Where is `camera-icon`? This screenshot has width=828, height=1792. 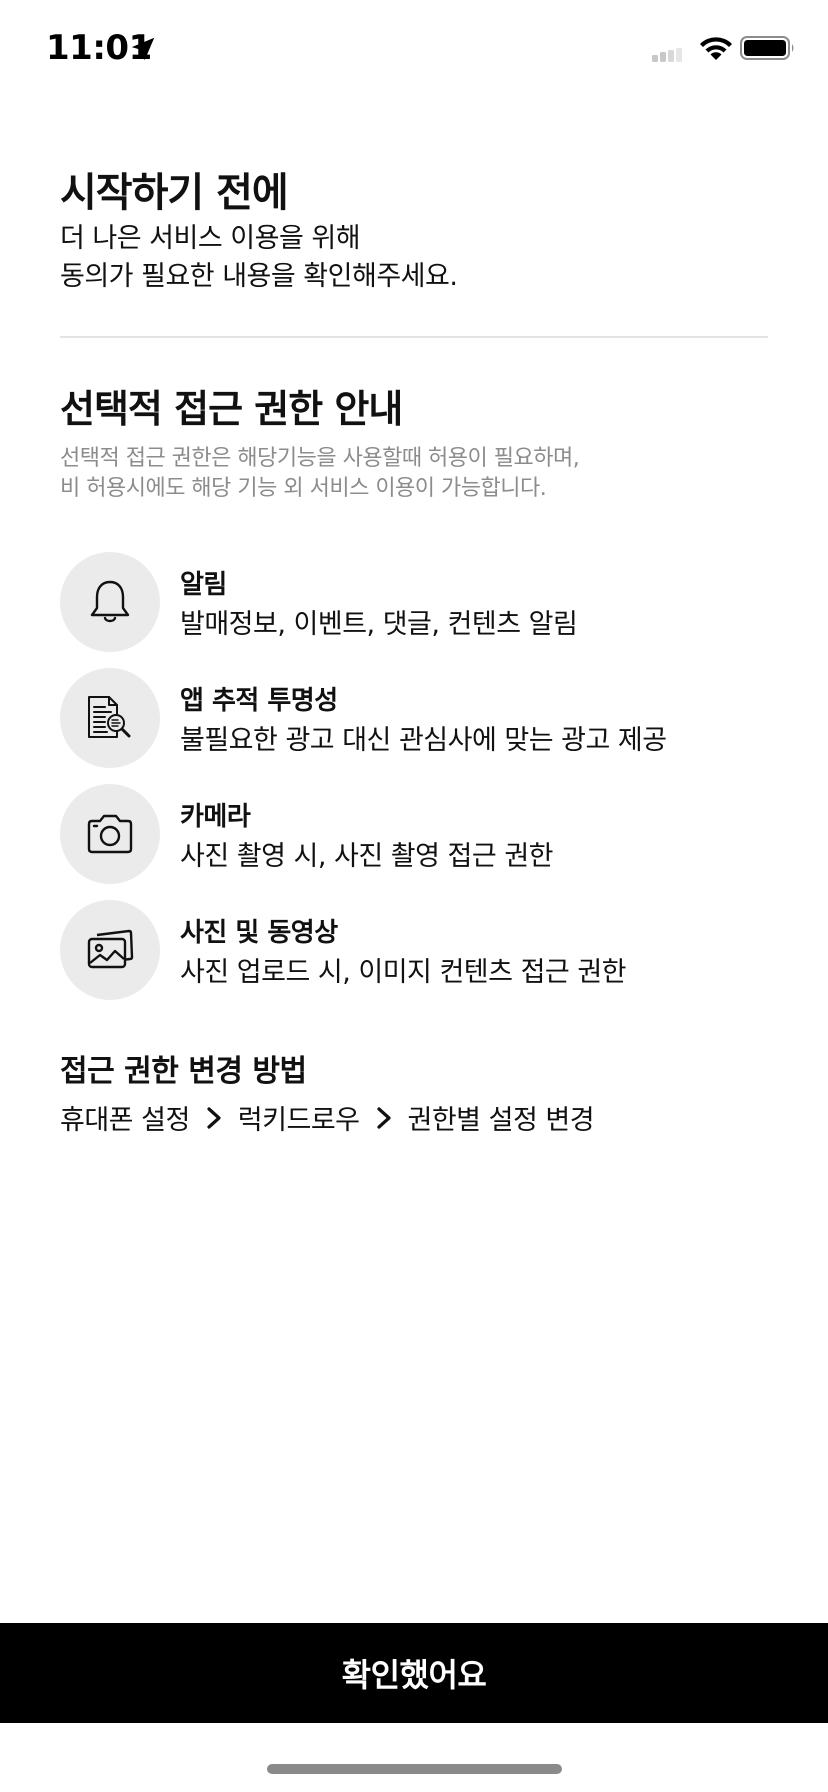 camera-icon is located at coordinates (110, 834).